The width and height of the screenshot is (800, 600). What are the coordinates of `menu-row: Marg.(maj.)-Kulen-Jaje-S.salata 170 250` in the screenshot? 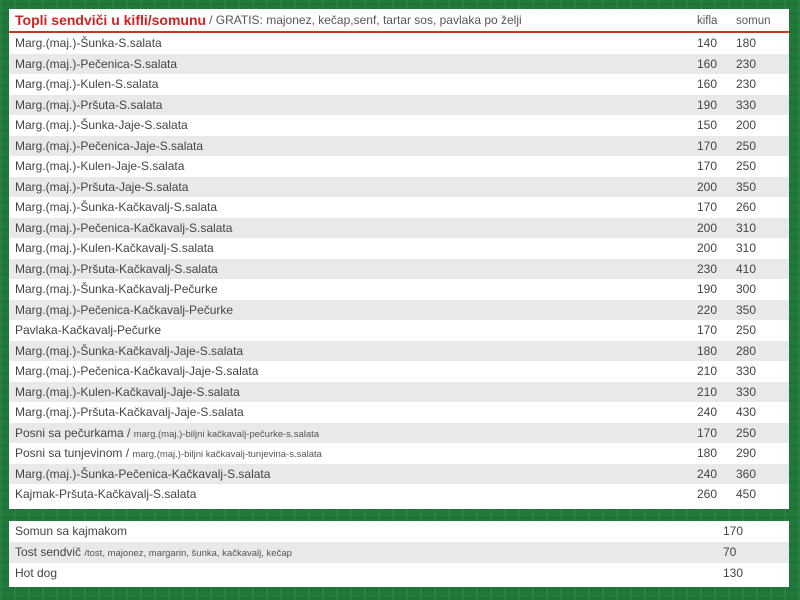 It's located at (399, 166).